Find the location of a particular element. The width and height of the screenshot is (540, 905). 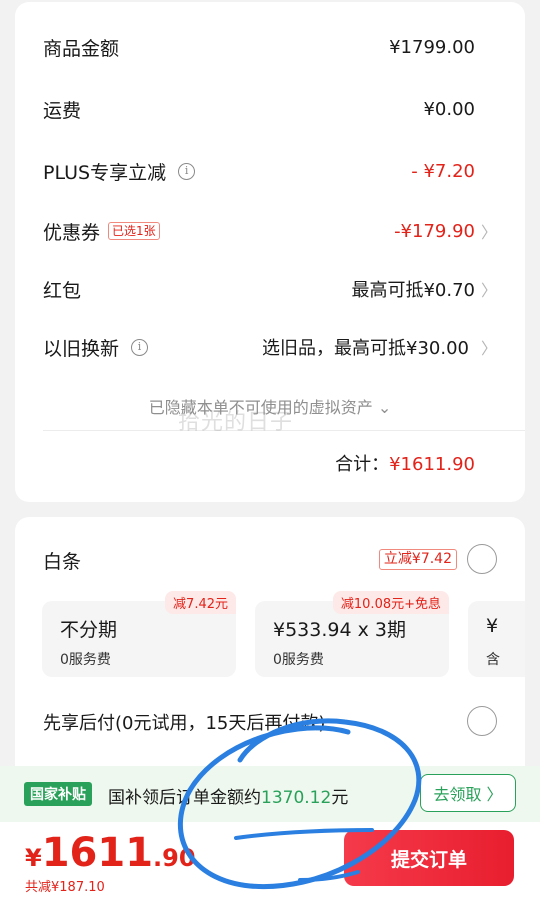

currency-symbol: ¥ is located at coordinates (33, 858).